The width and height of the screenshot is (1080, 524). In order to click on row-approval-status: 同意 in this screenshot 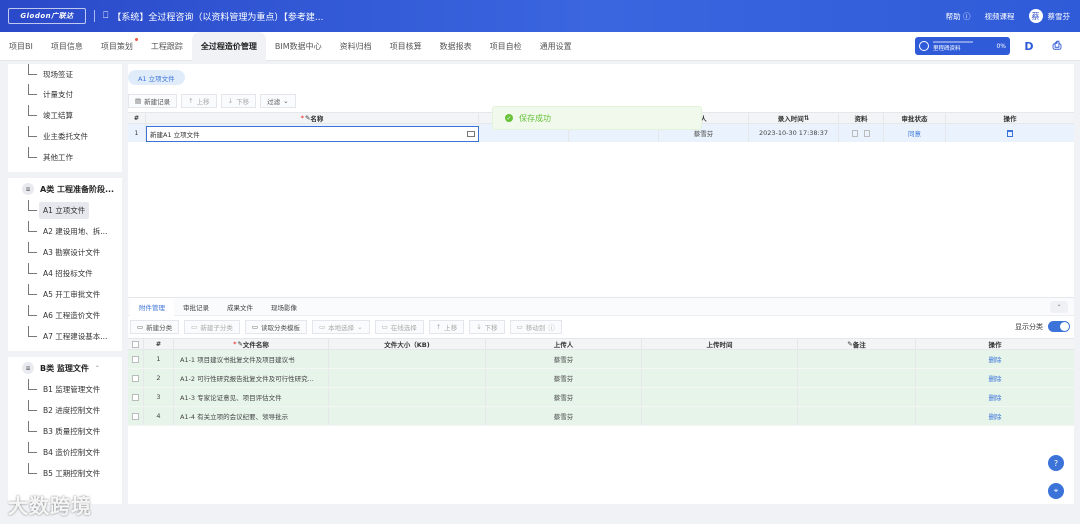, I will do `click(915, 133)`.